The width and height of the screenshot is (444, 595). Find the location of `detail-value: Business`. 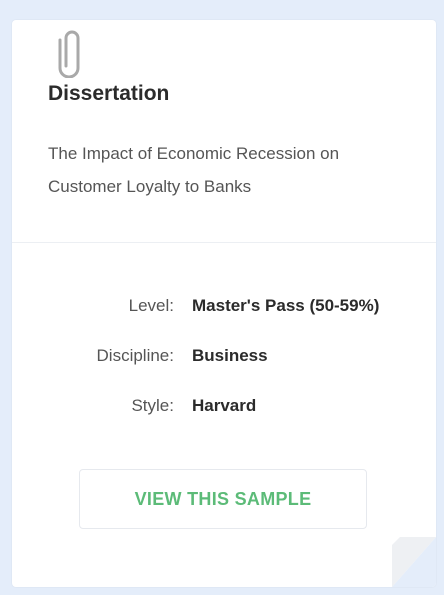

detail-value: Business is located at coordinates (230, 355).